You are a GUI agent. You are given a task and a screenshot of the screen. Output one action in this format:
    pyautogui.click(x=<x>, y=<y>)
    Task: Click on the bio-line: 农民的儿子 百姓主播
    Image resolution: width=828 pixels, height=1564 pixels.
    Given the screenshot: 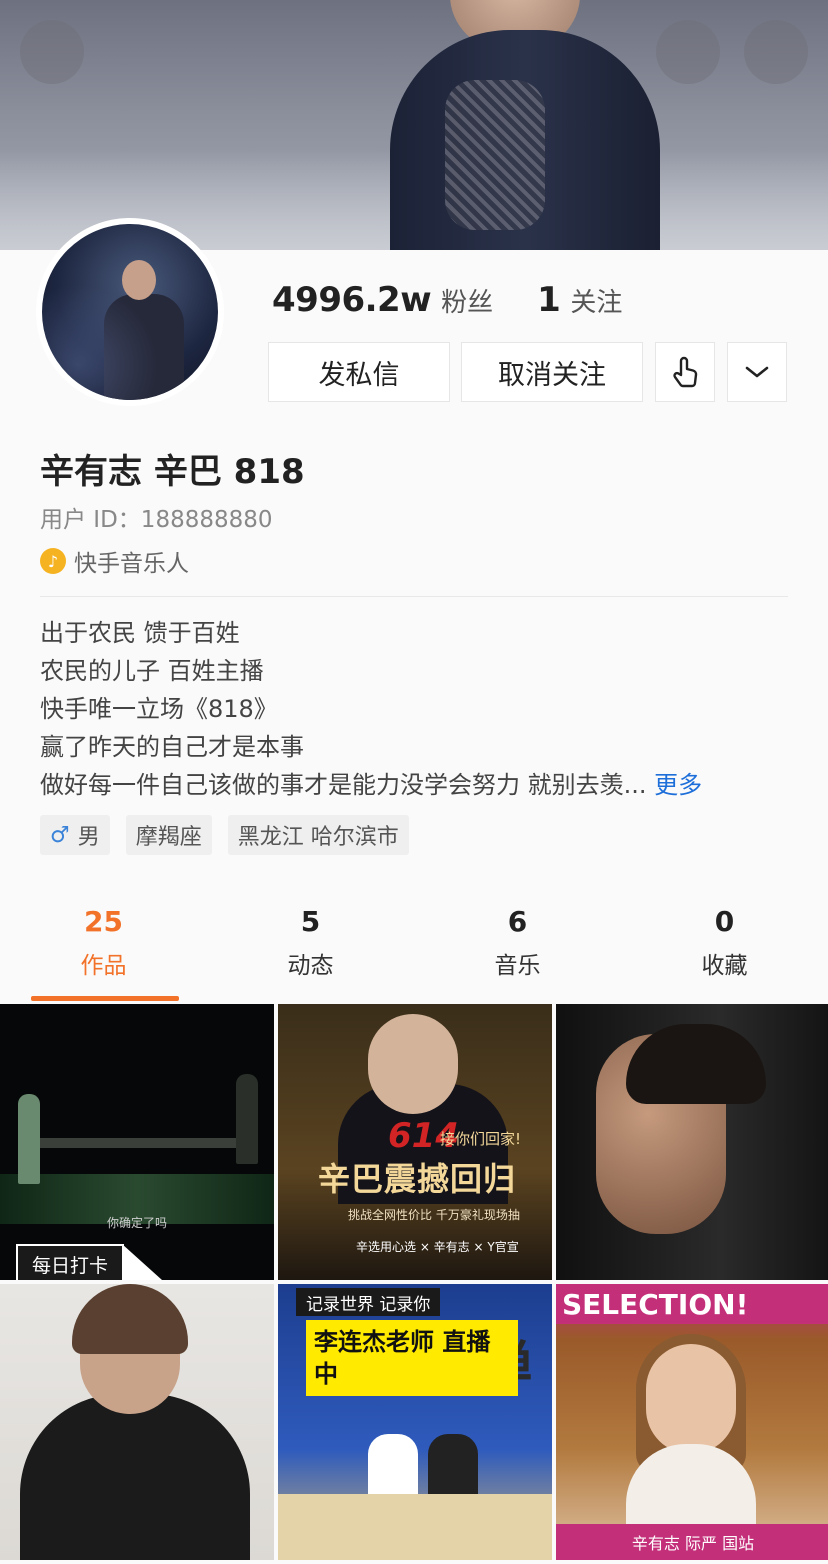 What is the action you would take?
    pyautogui.click(x=152, y=671)
    